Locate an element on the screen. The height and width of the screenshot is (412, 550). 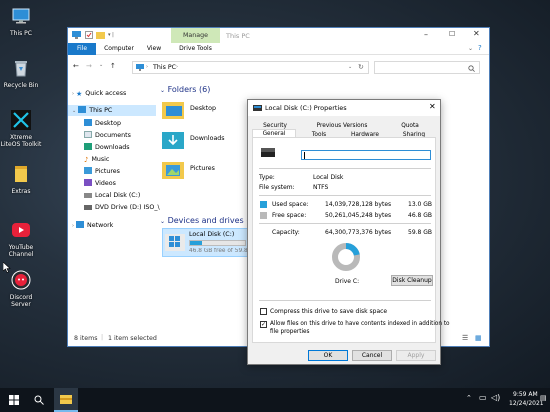
ribbon-tabs: File Computer View Drive Tools ⌄ ? is located at coordinates (278, 49).